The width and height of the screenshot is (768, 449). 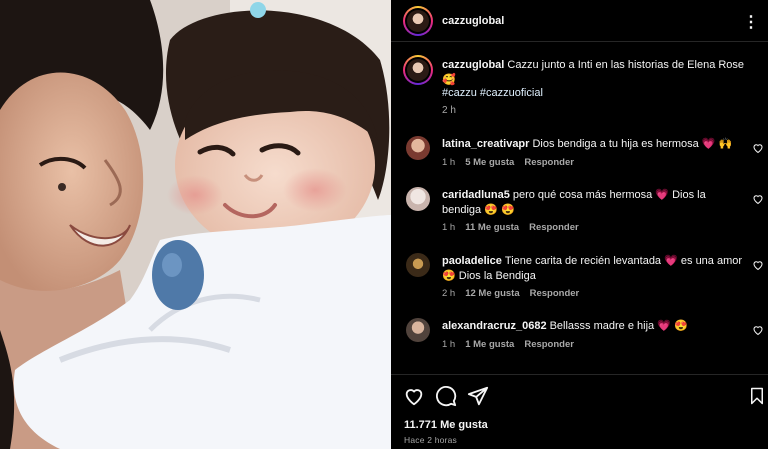 I want to click on comment-body-cont: Dios la Bendiga, so click(x=497, y=276).